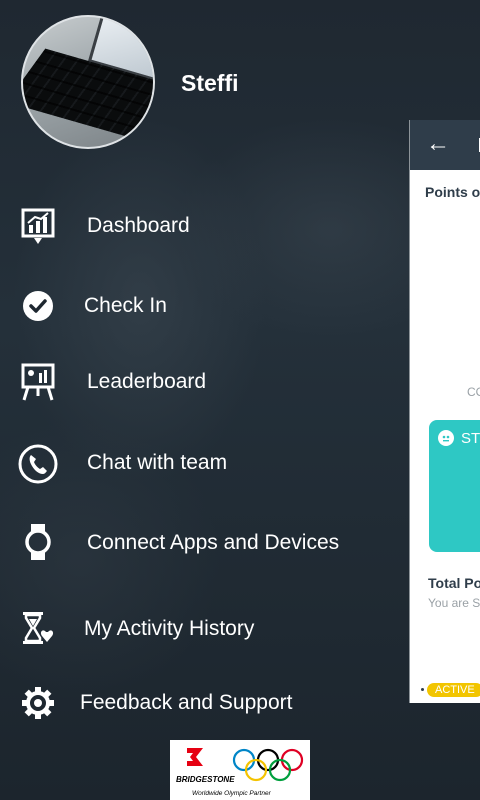 Image resolution: width=480 pixels, height=800 pixels. Describe the element at coordinates (454, 583) in the screenshot. I see `total-points-heading: Total Po` at that location.